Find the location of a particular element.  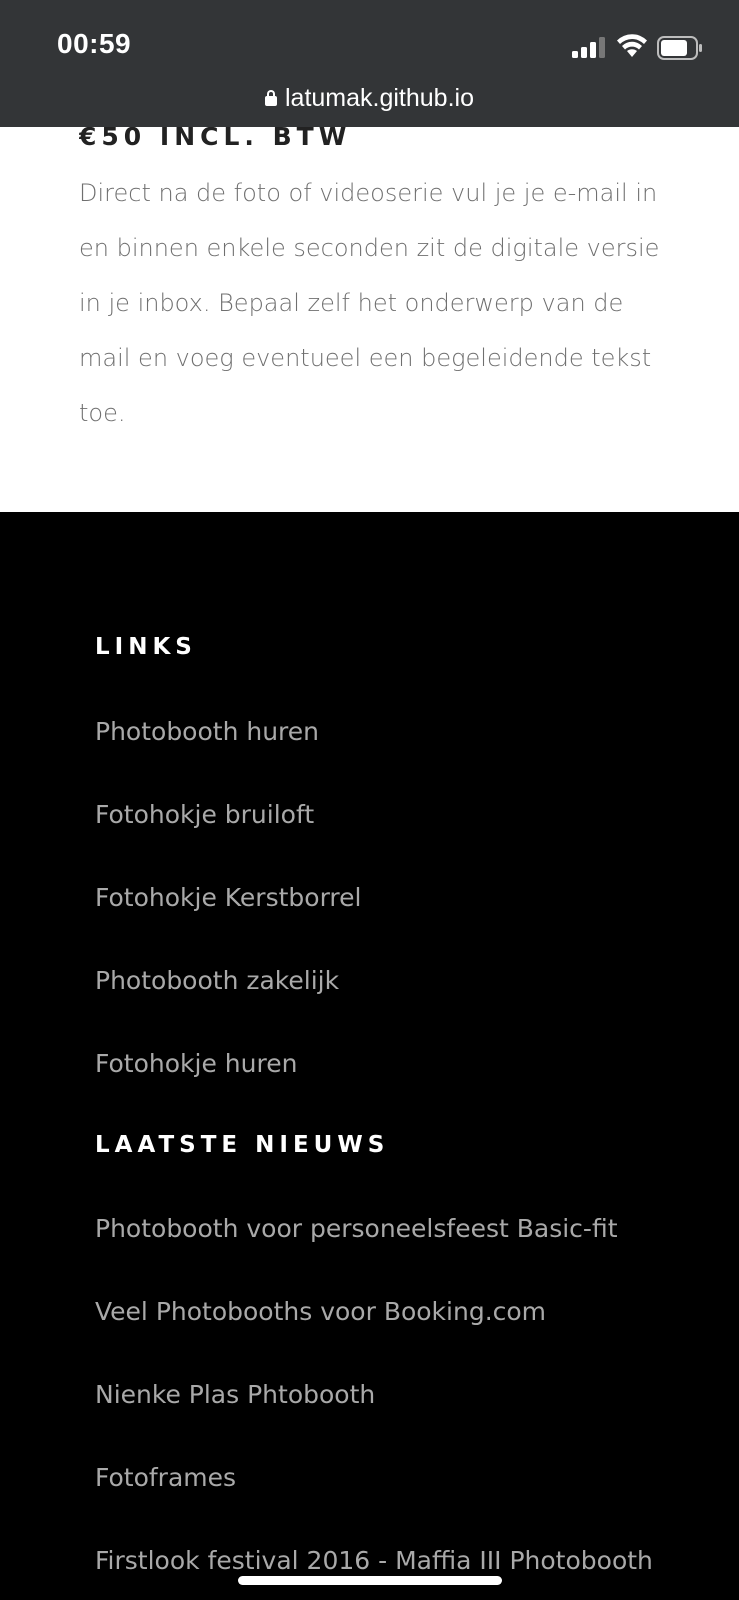

footer-link: Fotohokje huren is located at coordinates (196, 1064).